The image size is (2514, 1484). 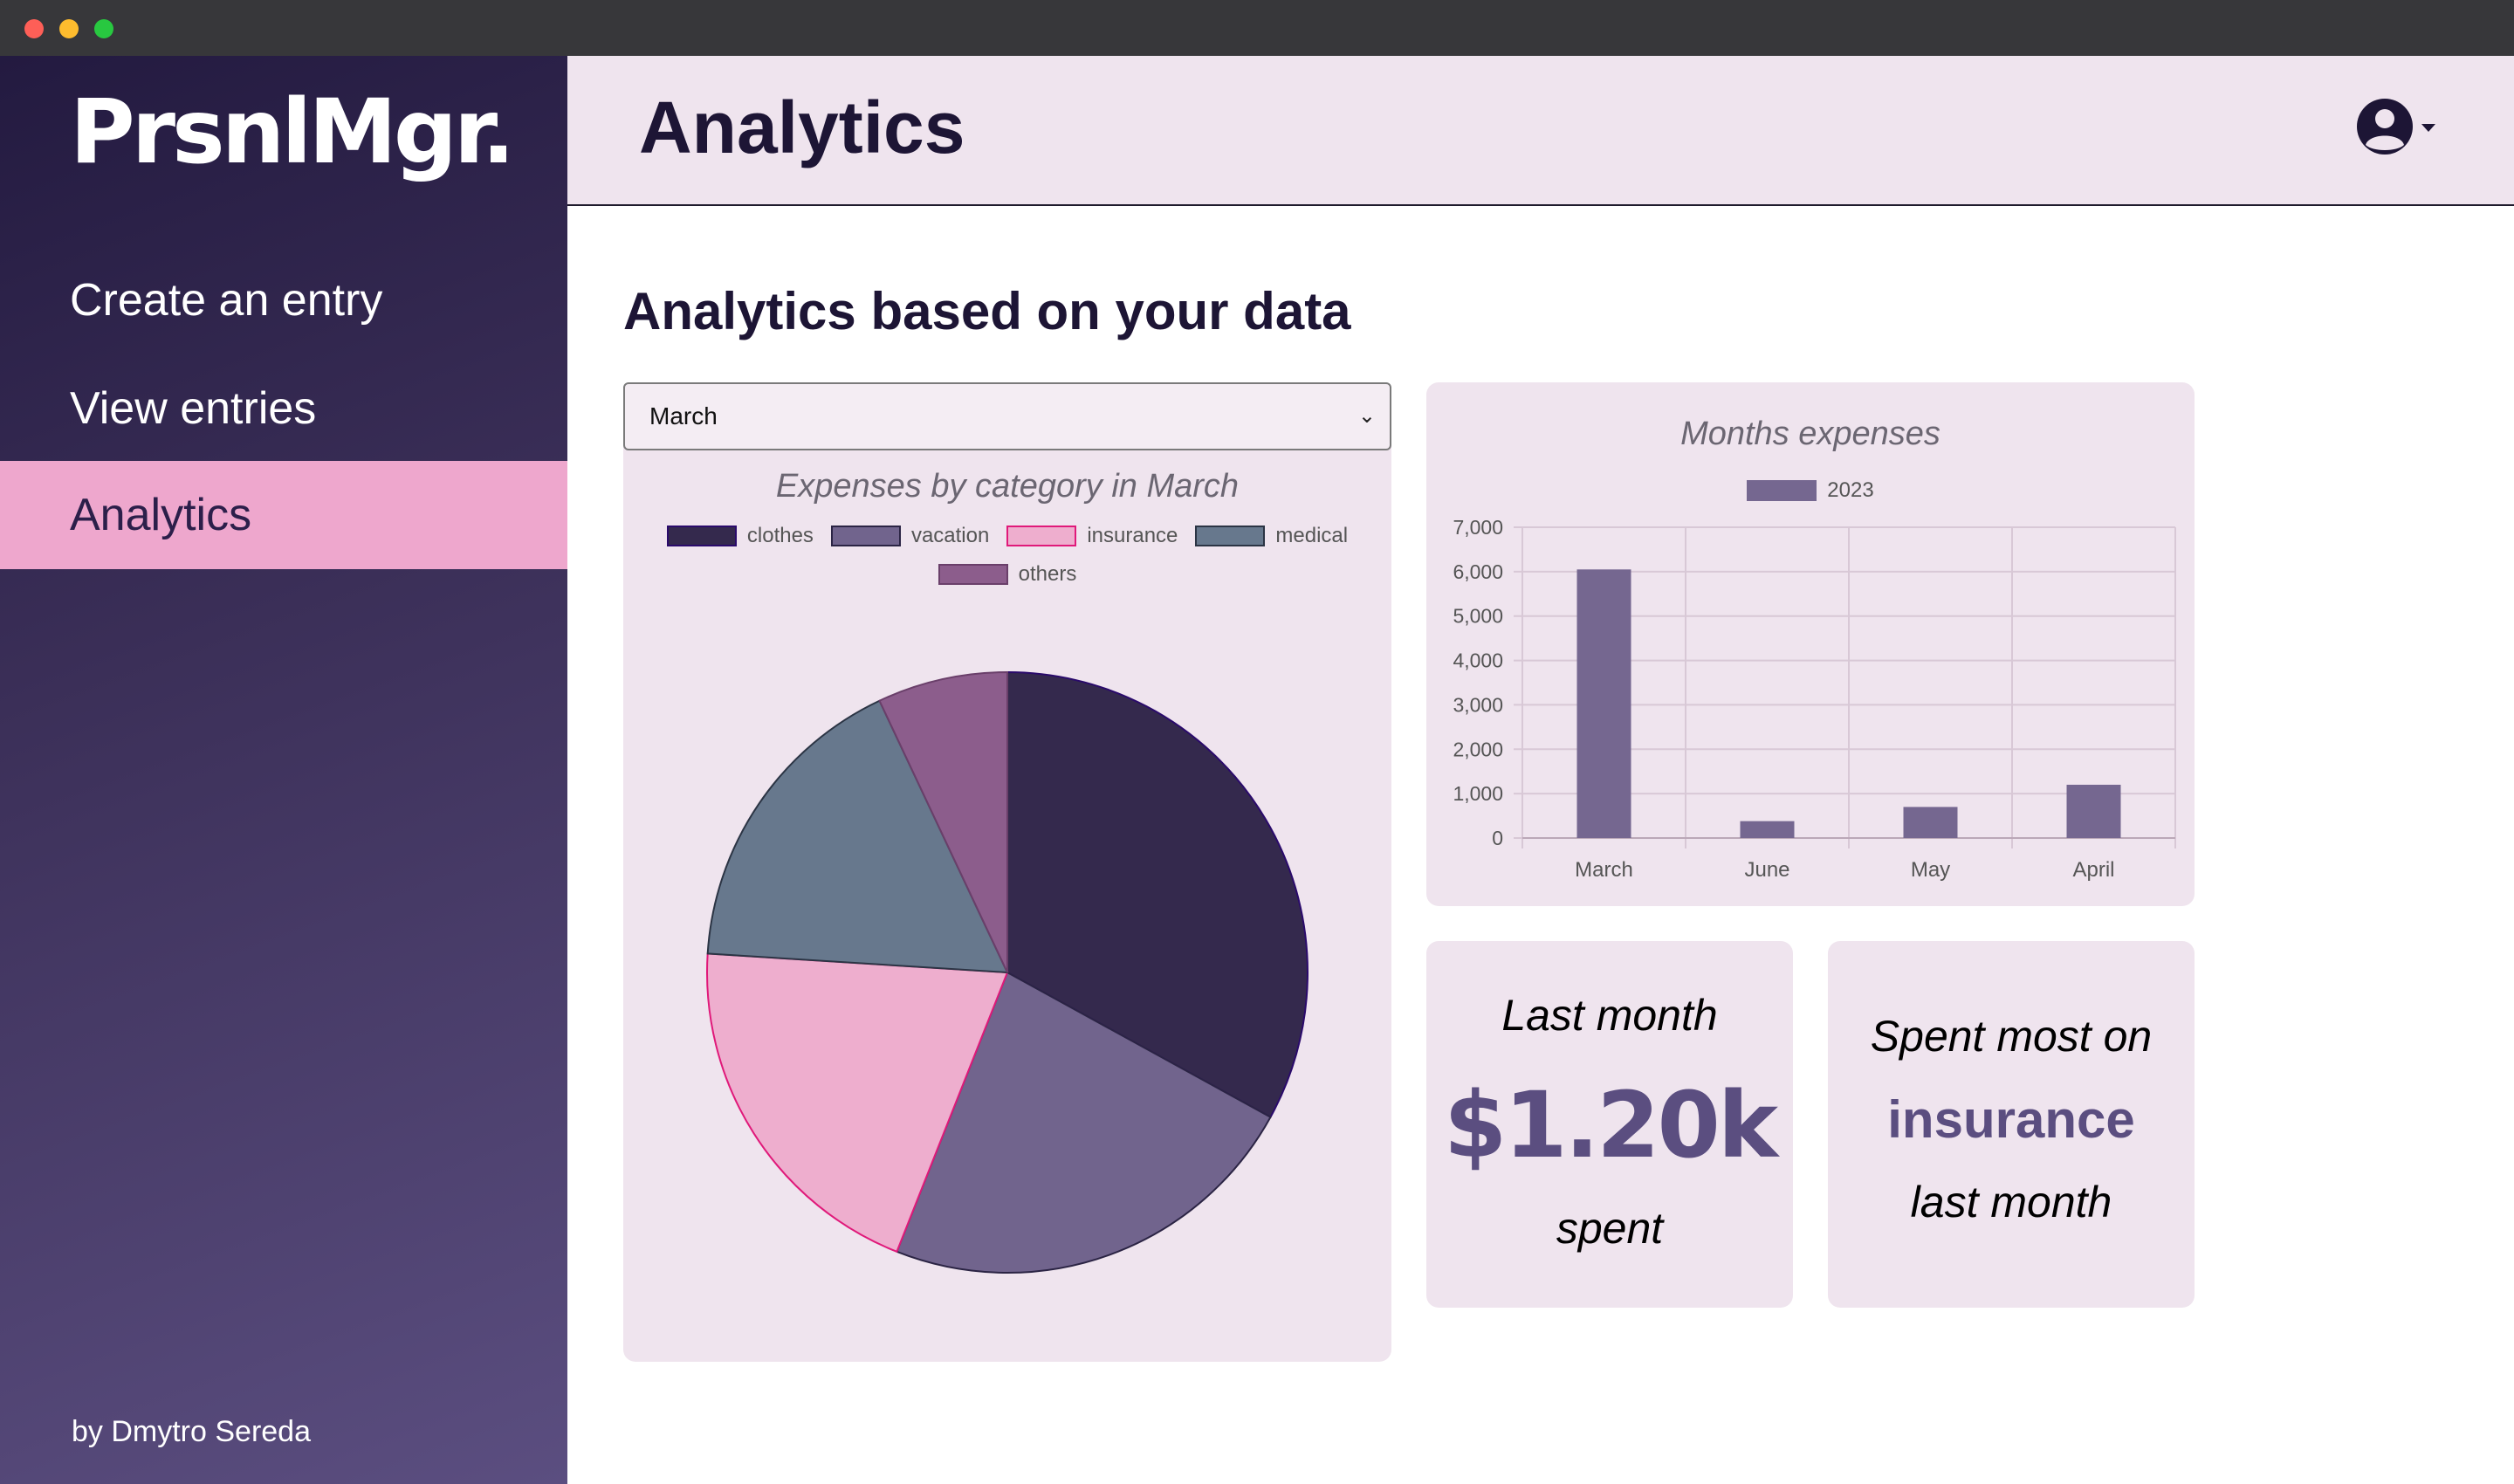 What do you see at coordinates (1007, 416) in the screenshot?
I see `month-select: March ⌄` at bounding box center [1007, 416].